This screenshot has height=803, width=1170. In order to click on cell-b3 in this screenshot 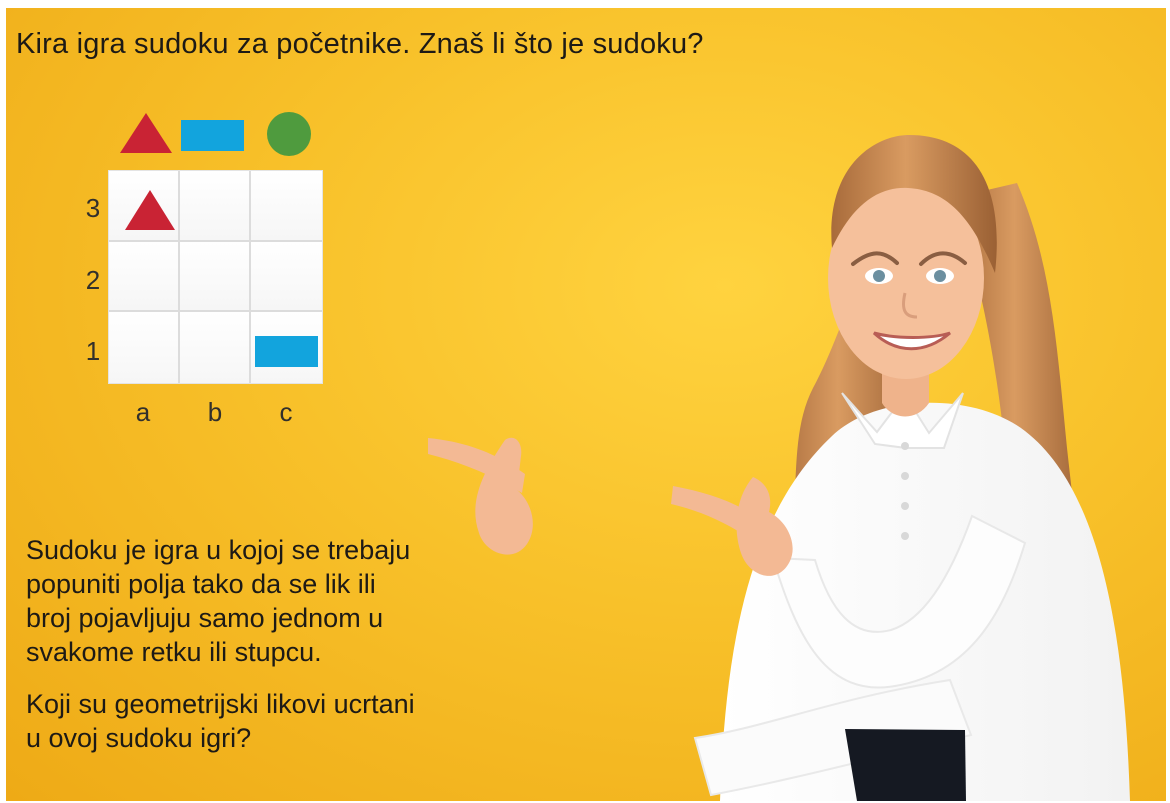, I will do `click(215, 206)`.